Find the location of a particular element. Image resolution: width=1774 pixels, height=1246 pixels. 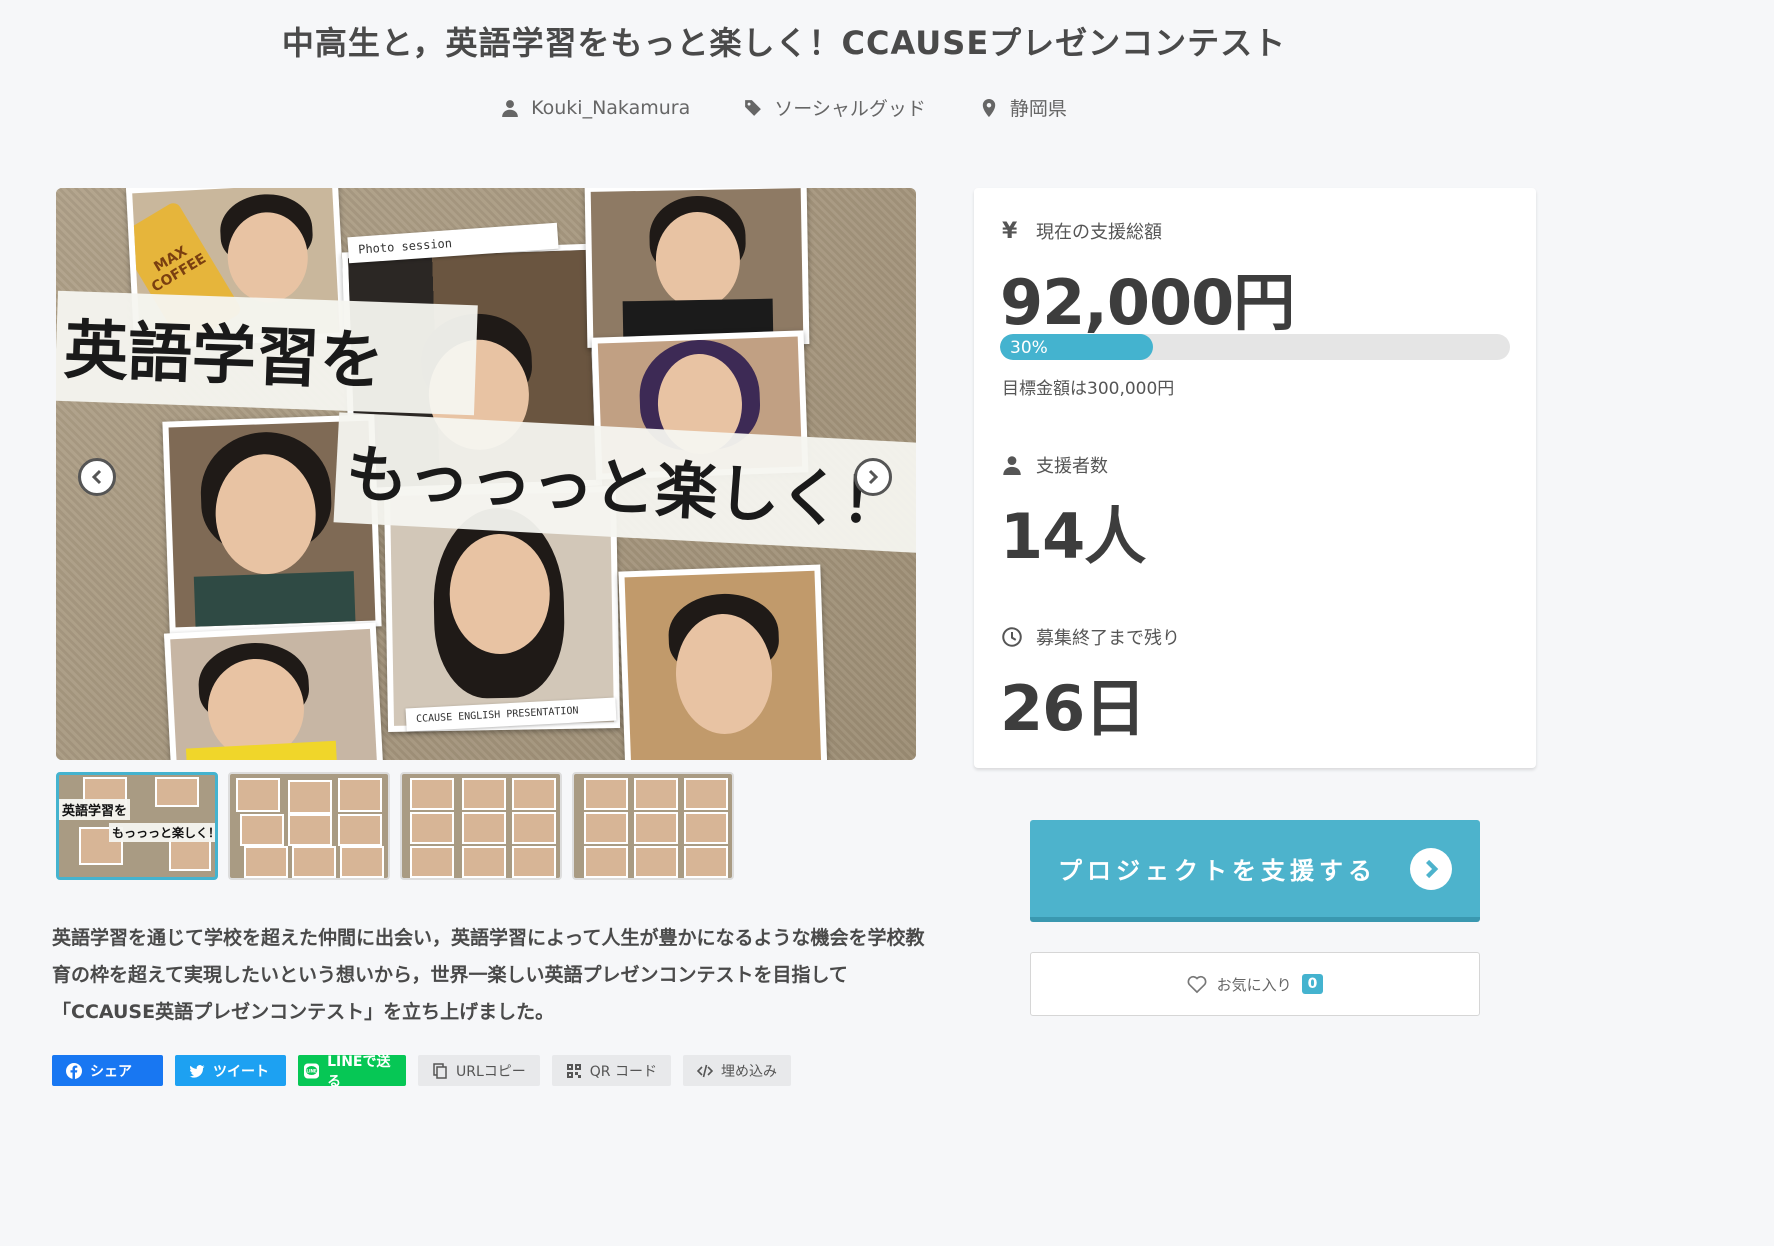

tag-icon is located at coordinates (753, 107).